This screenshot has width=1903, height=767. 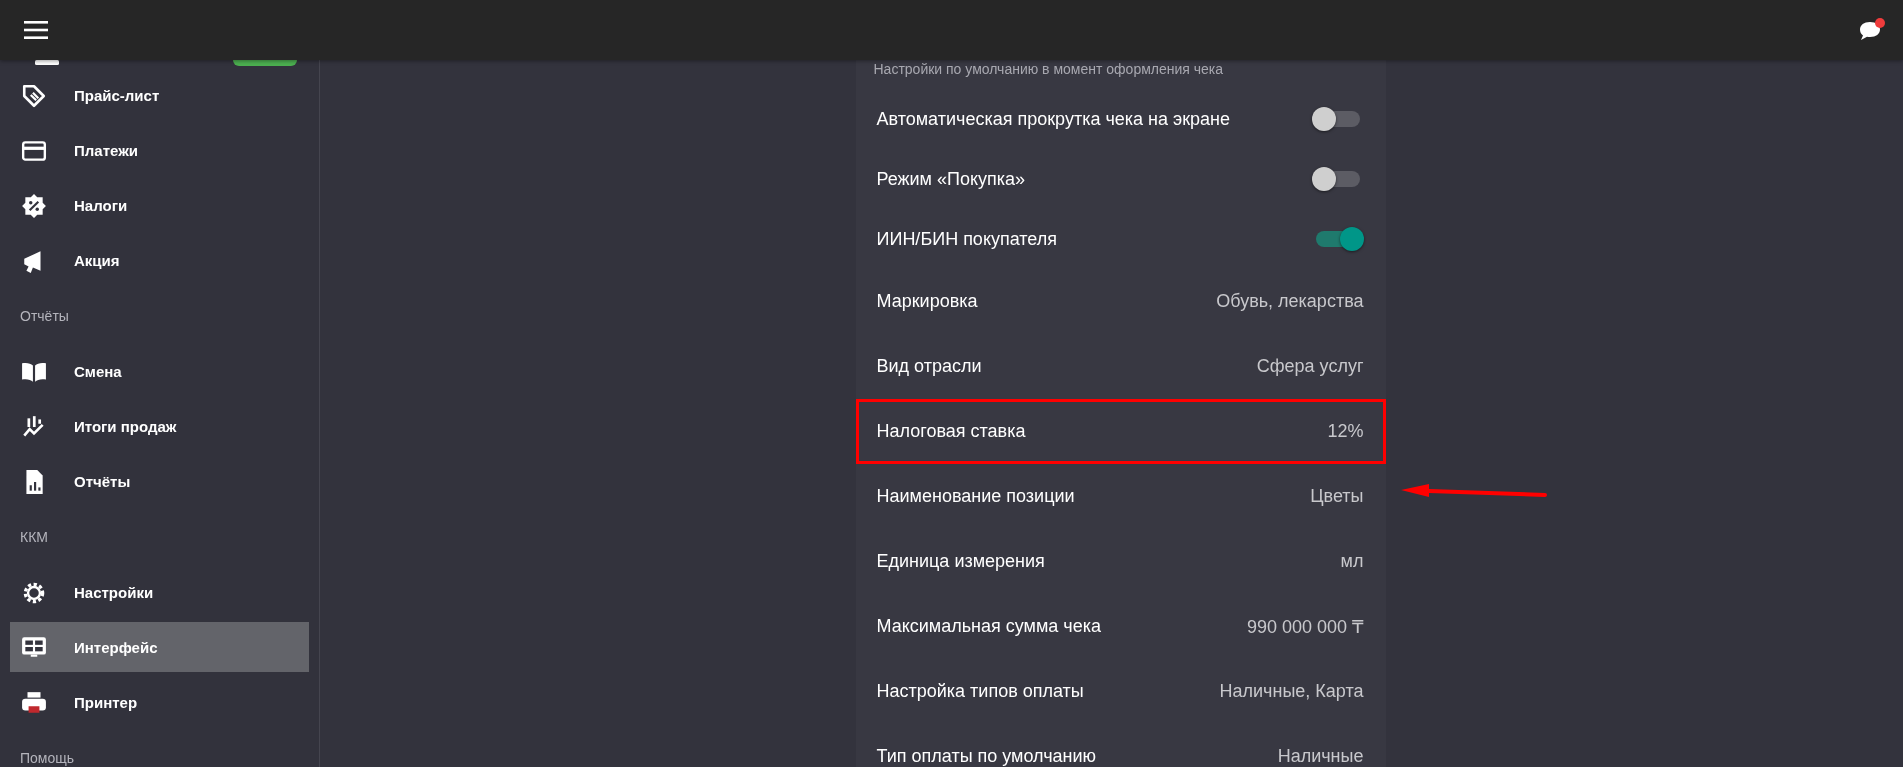 I want to click on settings-row: Режим «Покупка», so click(x=1120, y=179).